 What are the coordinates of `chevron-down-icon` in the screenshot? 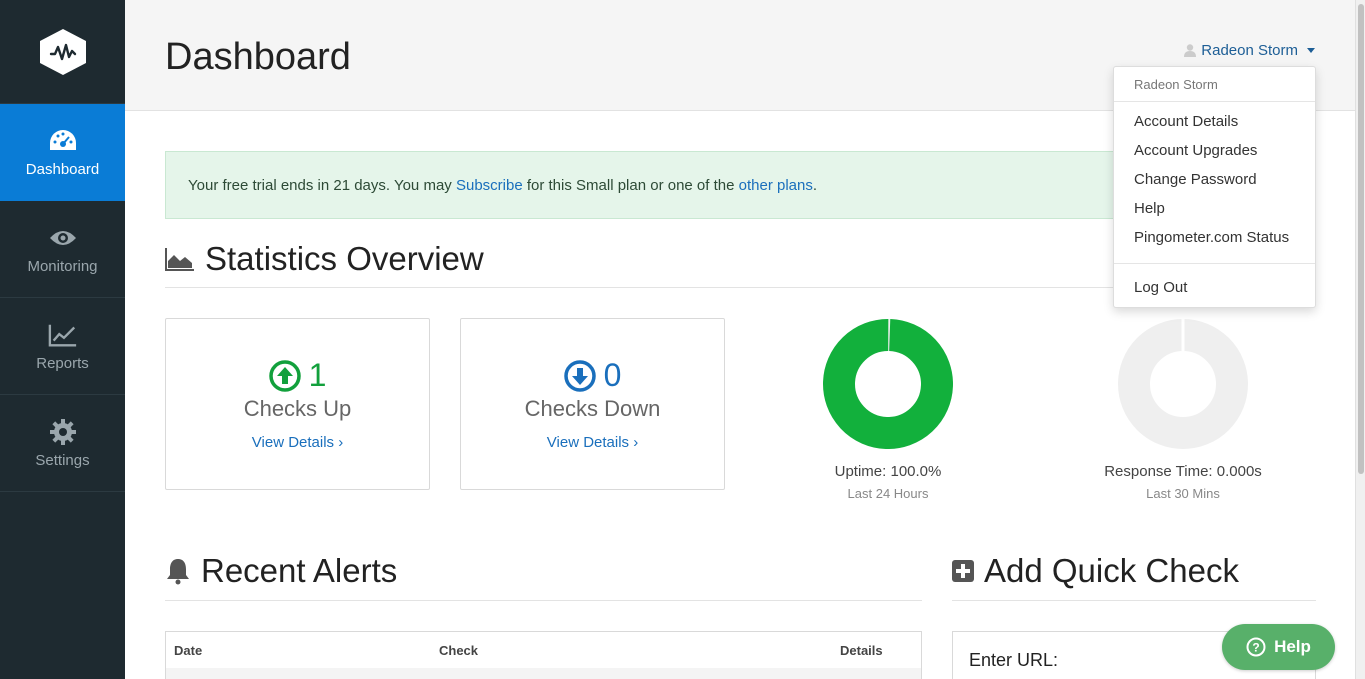 It's located at (1311, 50).